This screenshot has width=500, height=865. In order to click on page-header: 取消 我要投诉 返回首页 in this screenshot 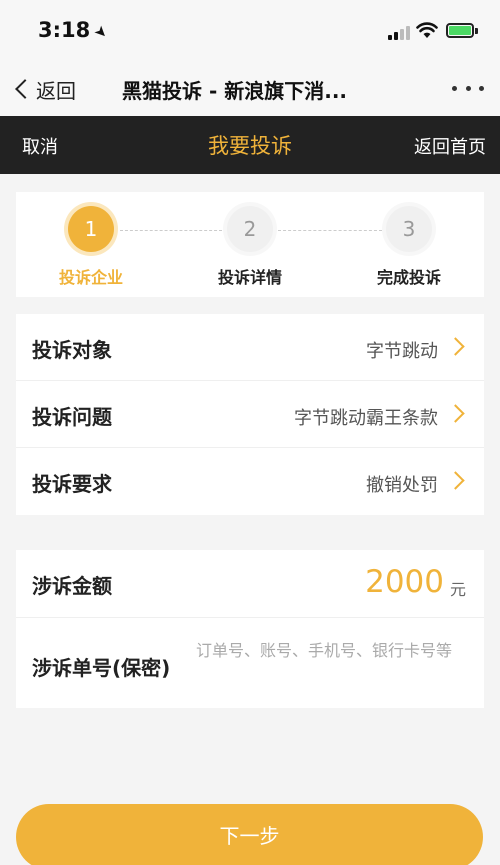, I will do `click(250, 145)`.